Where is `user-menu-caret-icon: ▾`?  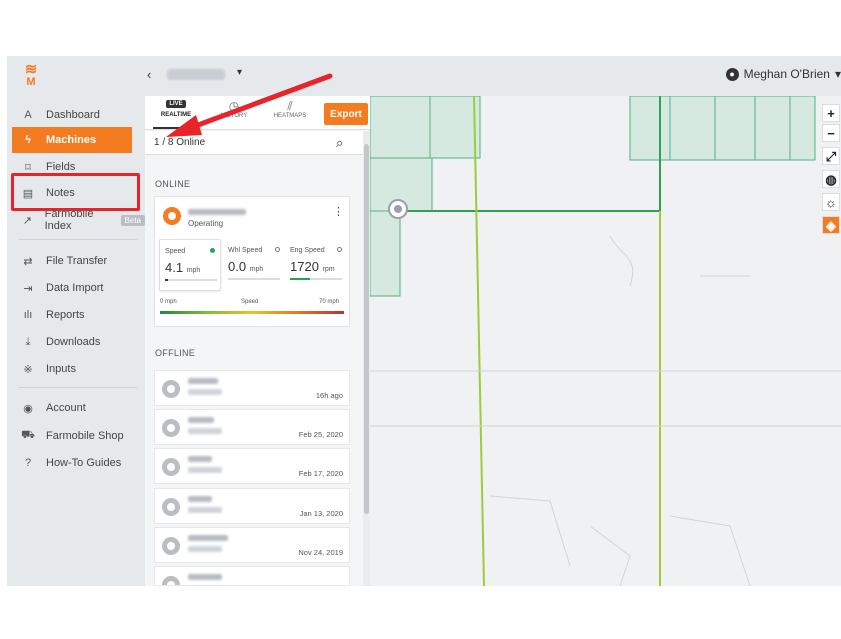
user-menu-caret-icon: ▾ is located at coordinates (837, 74).